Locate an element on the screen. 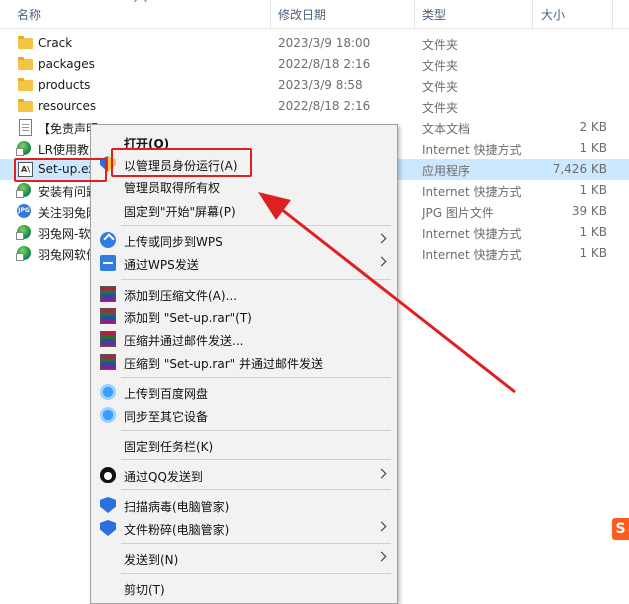  corner-logo: S is located at coordinates (620, 529).